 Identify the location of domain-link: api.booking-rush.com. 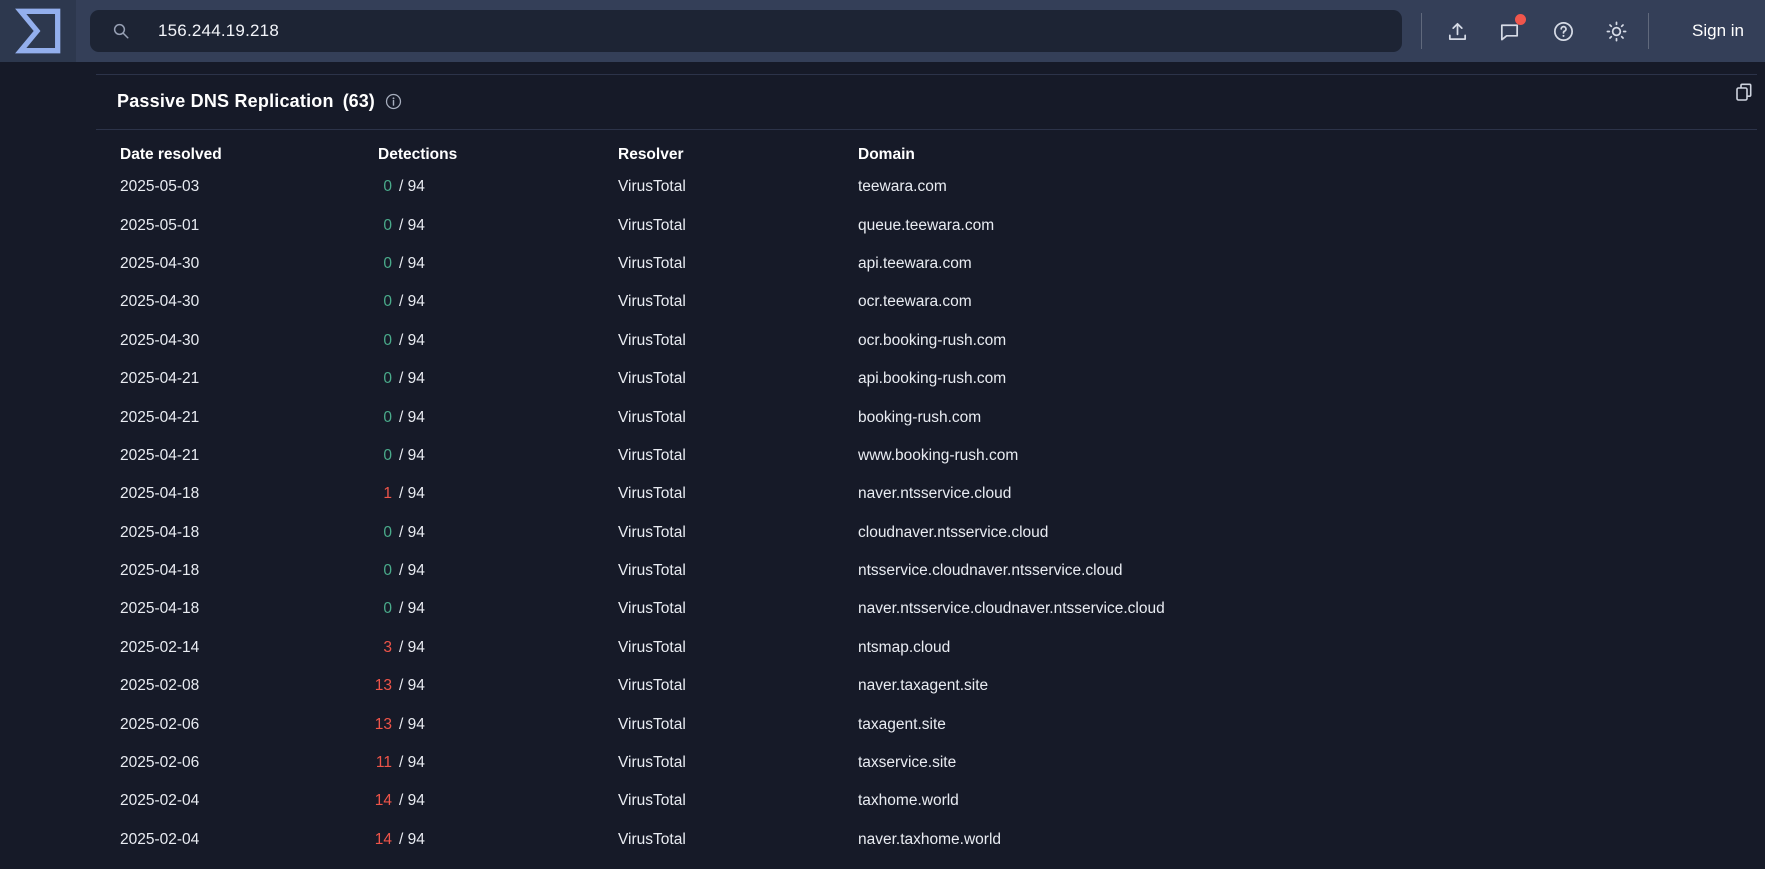
(932, 379).